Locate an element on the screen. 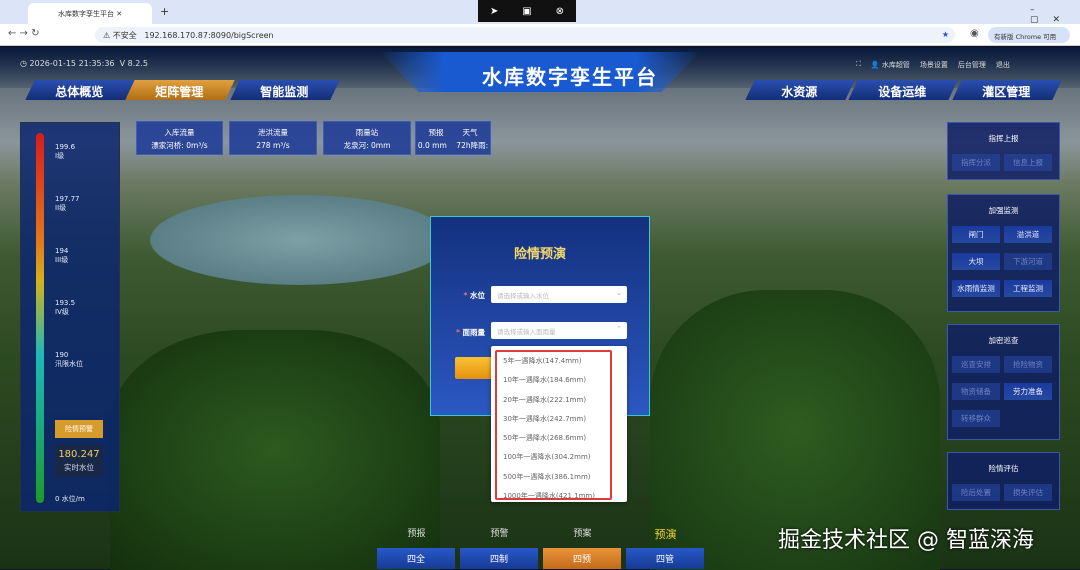 Image resolution: width=1080 pixels, height=570 pixels. panel-patrol: 加密巡查 巡查安排 抢险物资物资储备 劳力准备转移群众 is located at coordinates (1003, 382).